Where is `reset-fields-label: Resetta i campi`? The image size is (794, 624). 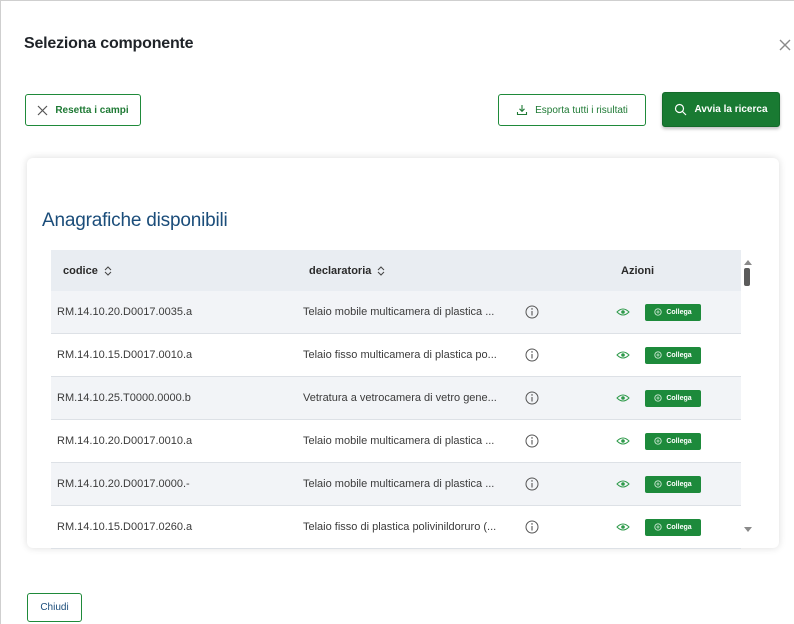
reset-fields-label: Resetta i campi is located at coordinates (92, 110).